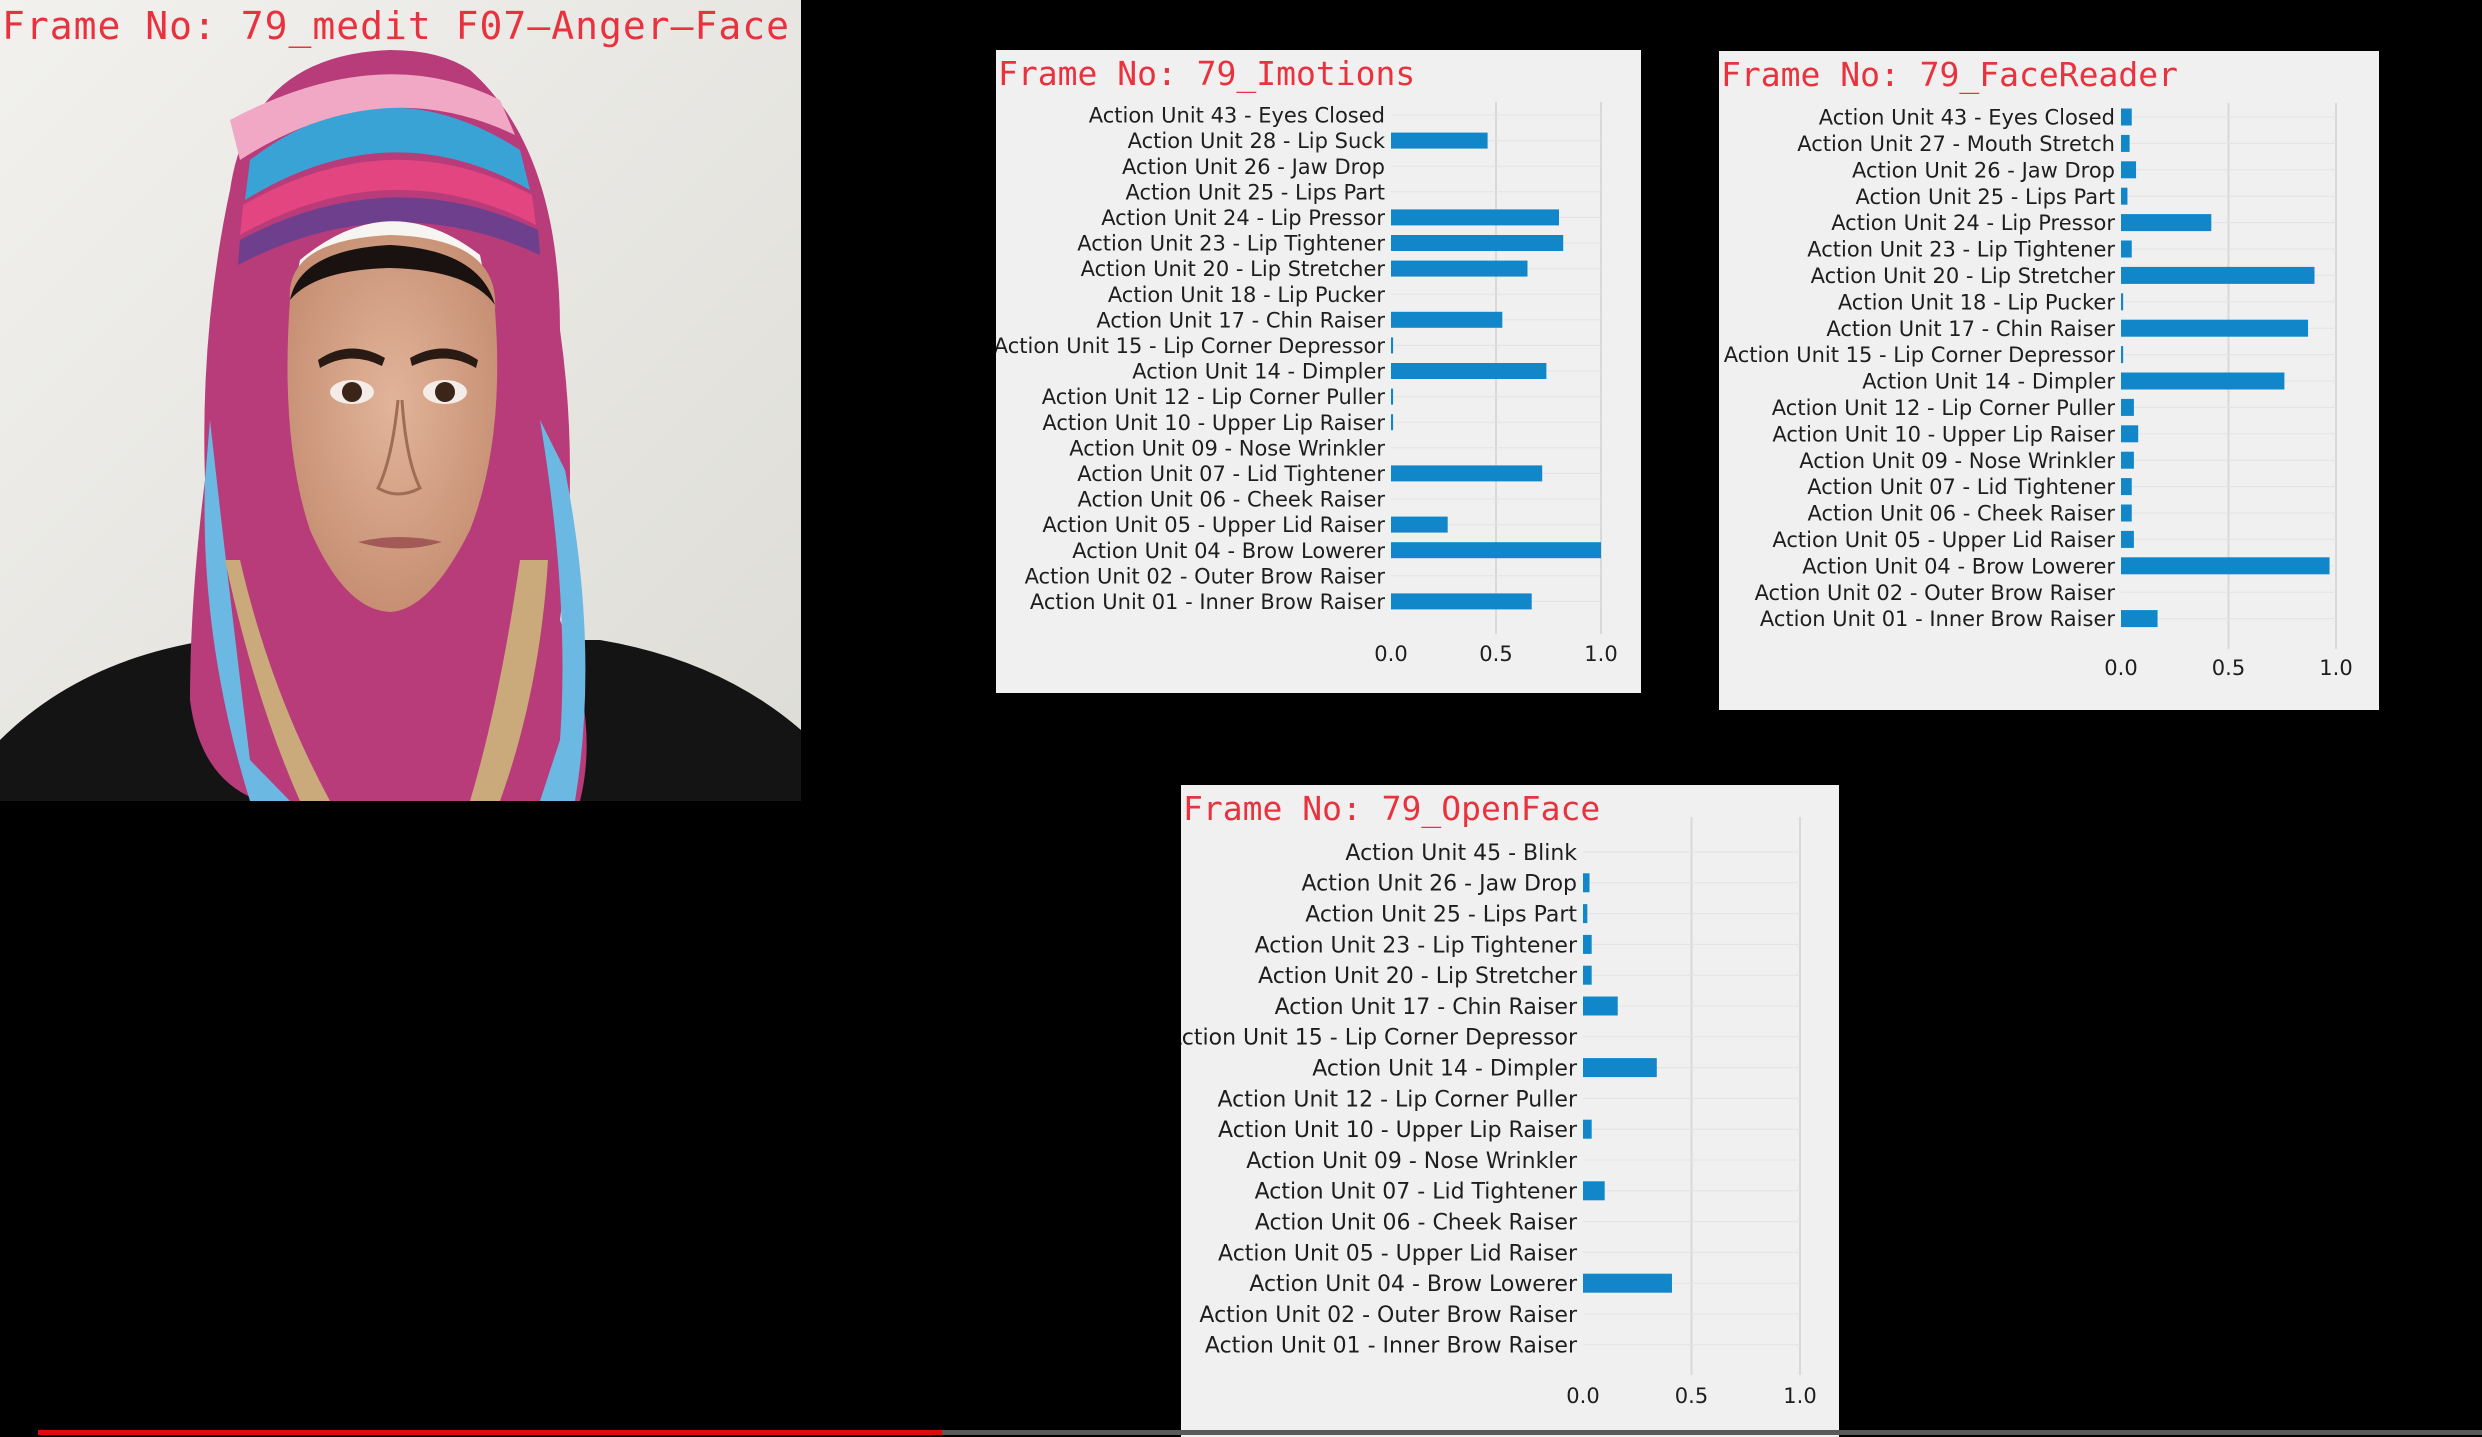 The image size is (2482, 1437). What do you see at coordinates (1257, 141) in the screenshot?
I see `category-label: Action Unit 28 - Lip Suck` at bounding box center [1257, 141].